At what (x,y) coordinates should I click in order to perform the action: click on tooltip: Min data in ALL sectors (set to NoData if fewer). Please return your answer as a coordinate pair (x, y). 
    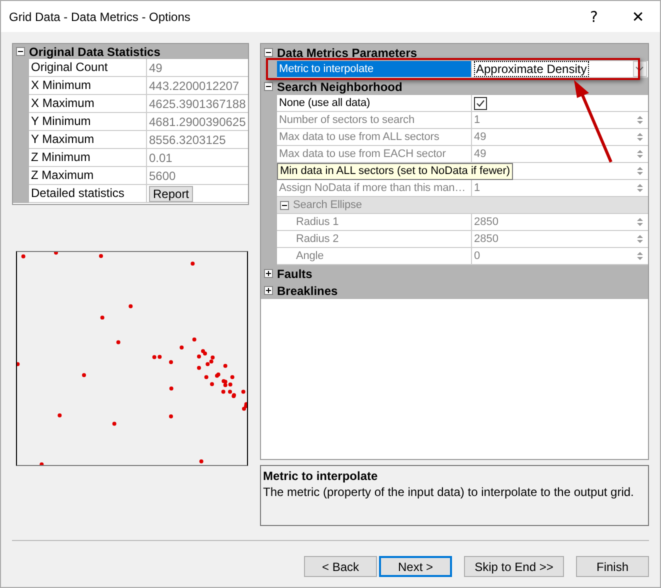
    Looking at the image, I should click on (395, 171).